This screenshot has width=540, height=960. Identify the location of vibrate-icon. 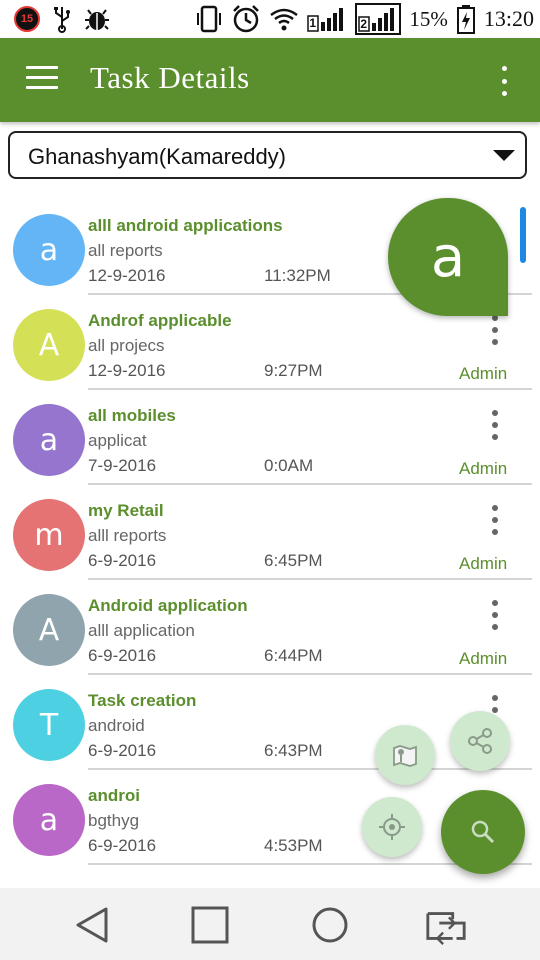
(209, 19).